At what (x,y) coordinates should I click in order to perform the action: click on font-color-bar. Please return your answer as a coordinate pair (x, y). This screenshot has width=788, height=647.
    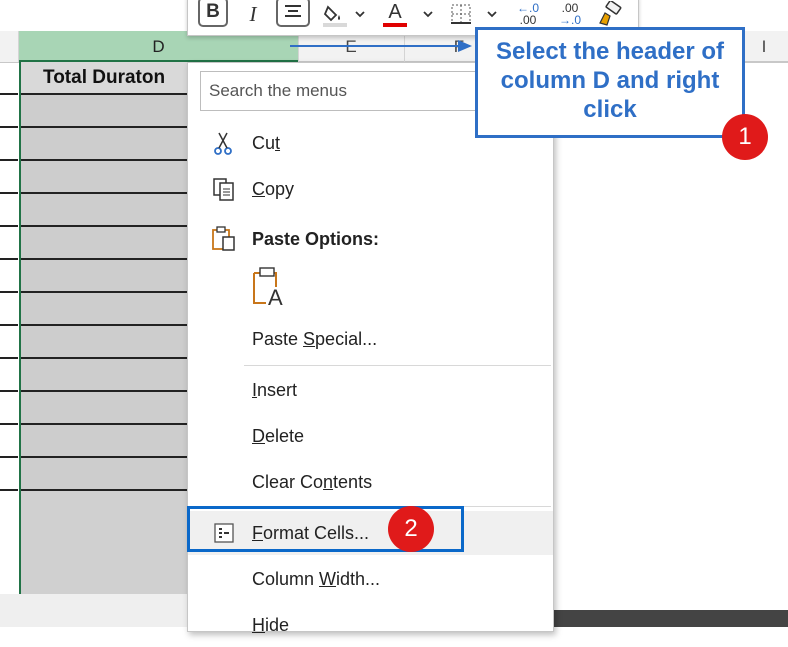
    Looking at the image, I should click on (395, 24).